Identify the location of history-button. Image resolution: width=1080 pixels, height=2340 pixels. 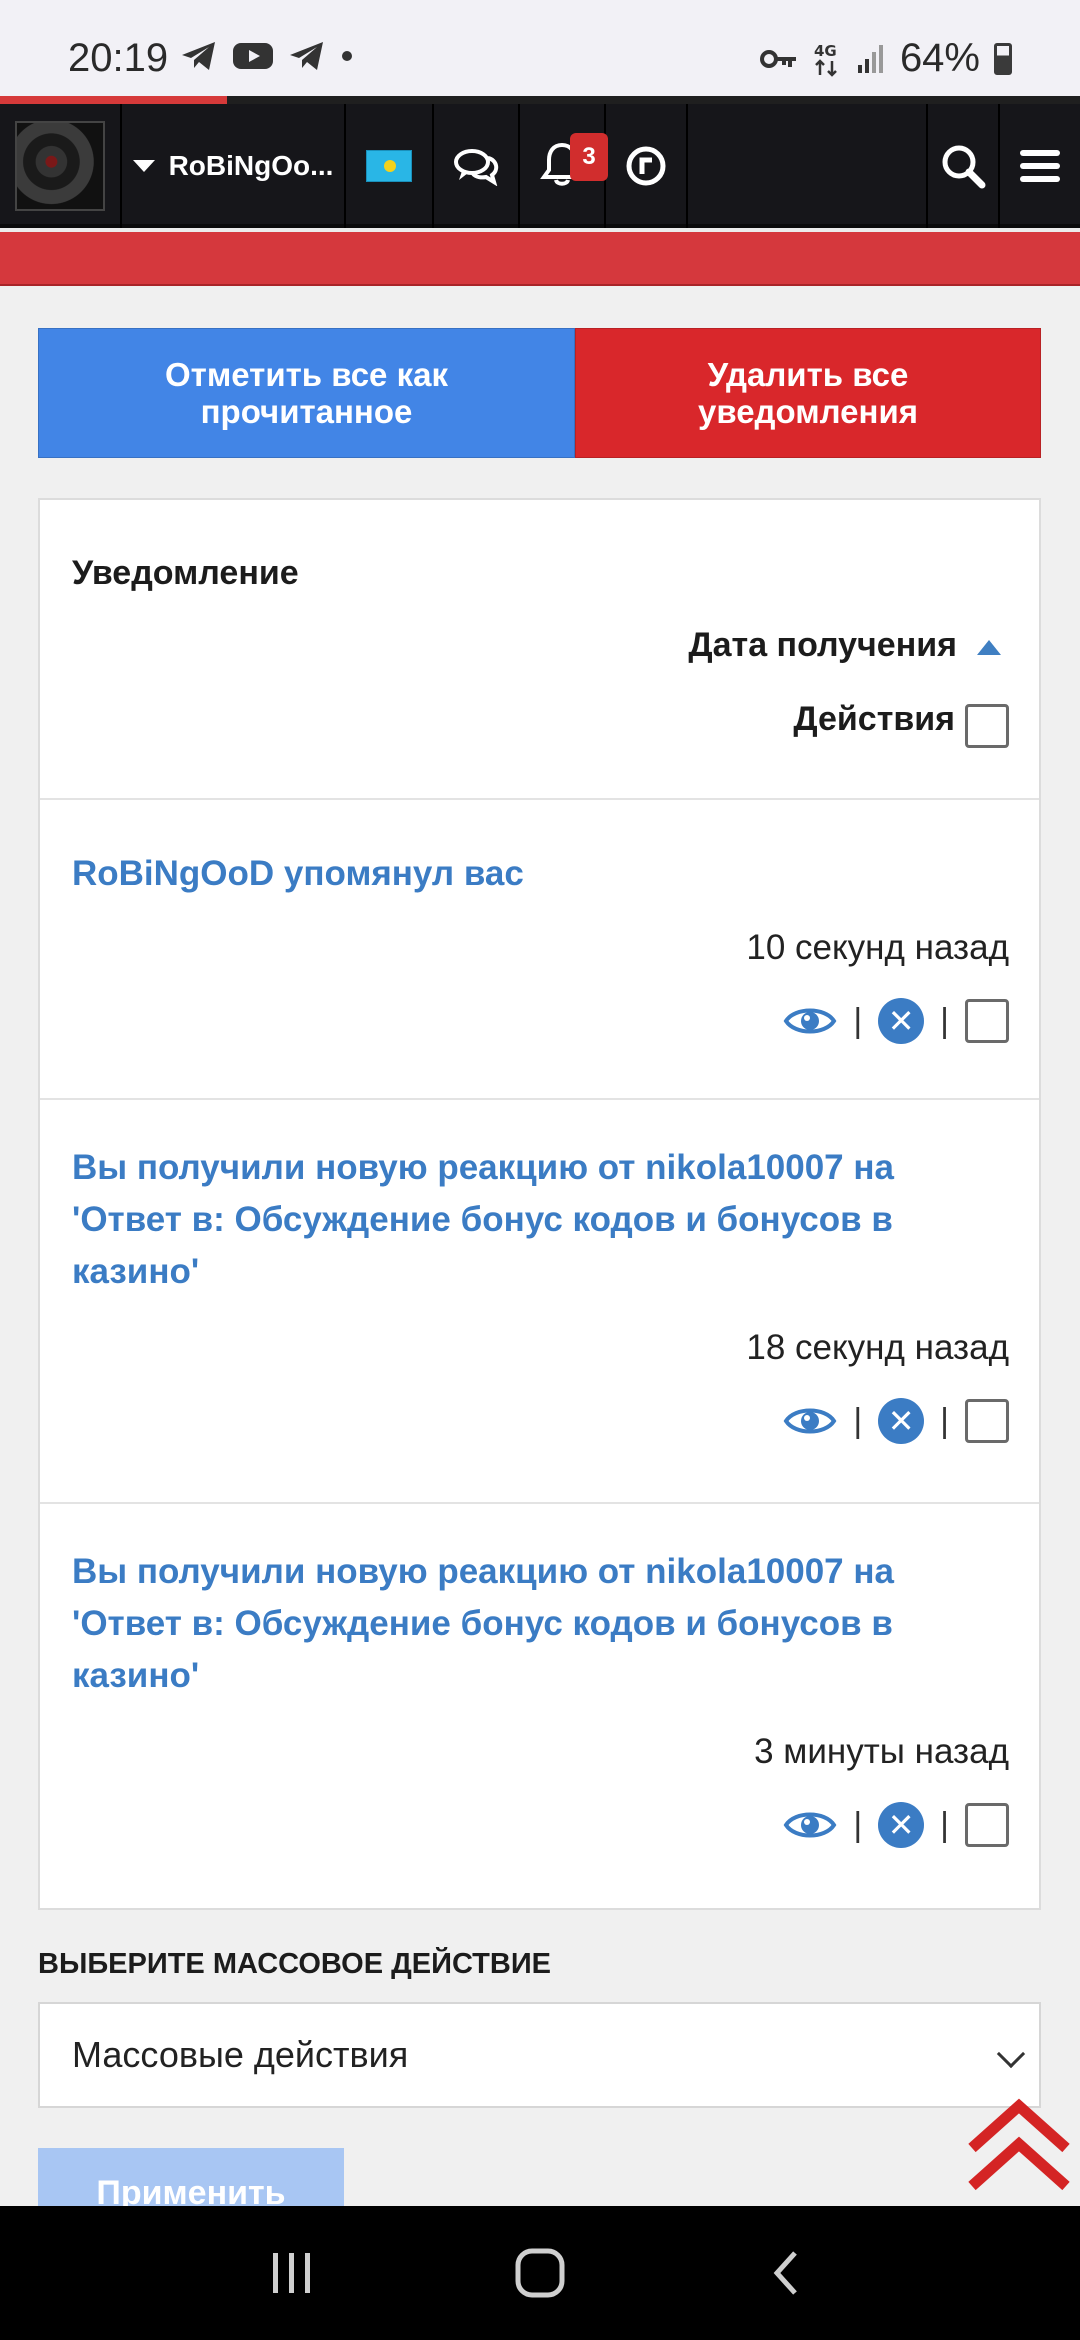
(647, 166).